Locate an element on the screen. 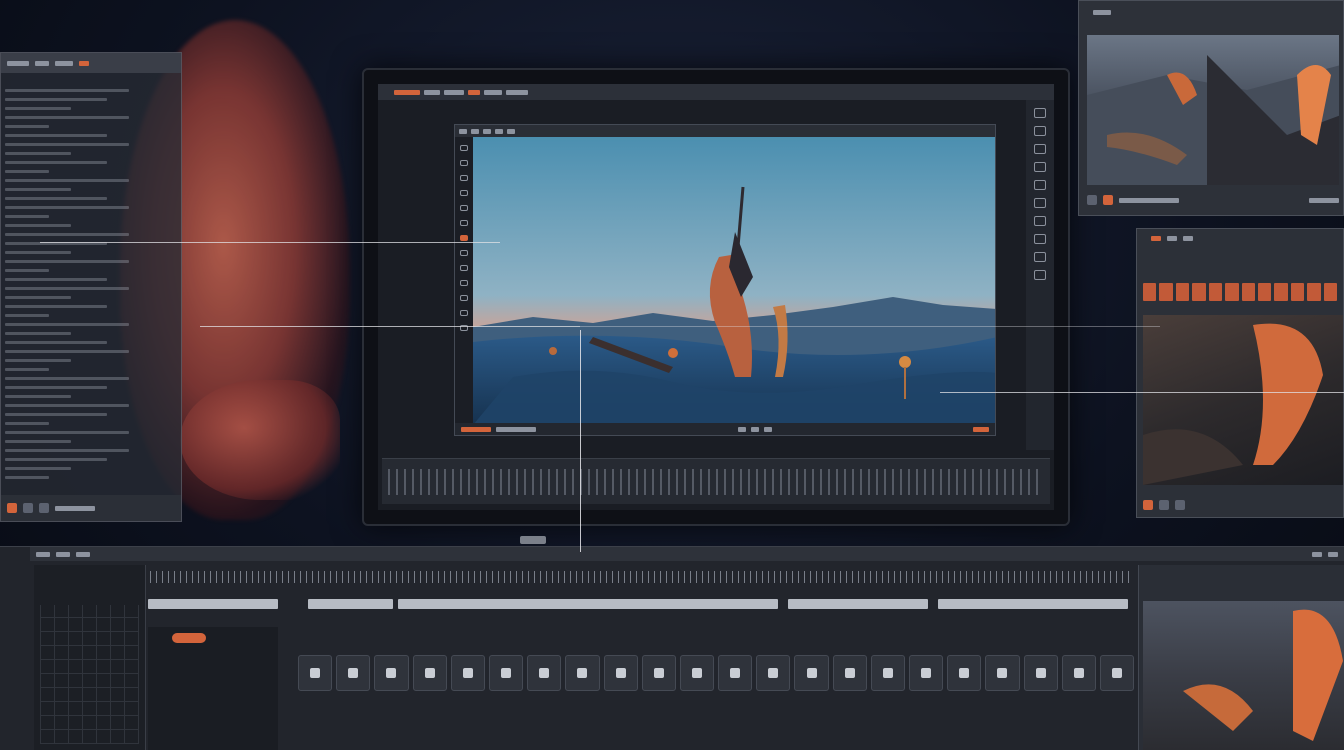 The image size is (1344, 750). menu-view is located at coordinates (454, 92).